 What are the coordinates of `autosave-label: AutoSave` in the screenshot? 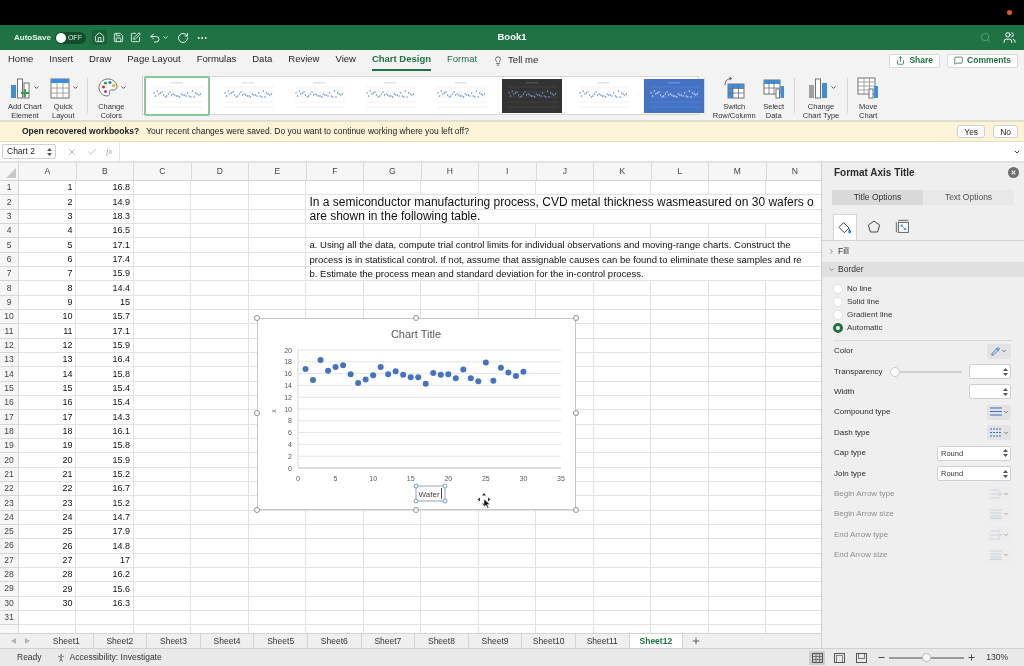 It's located at (32, 37).